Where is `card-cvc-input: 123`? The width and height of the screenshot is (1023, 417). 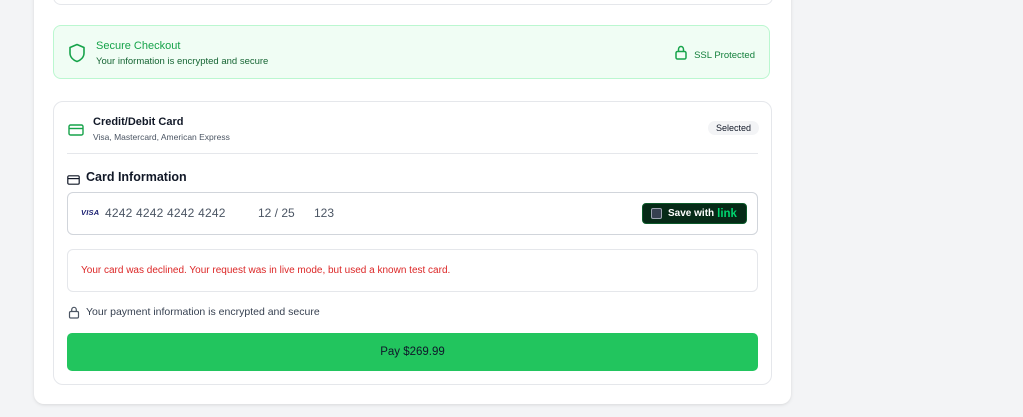
card-cvc-input: 123 is located at coordinates (324, 213).